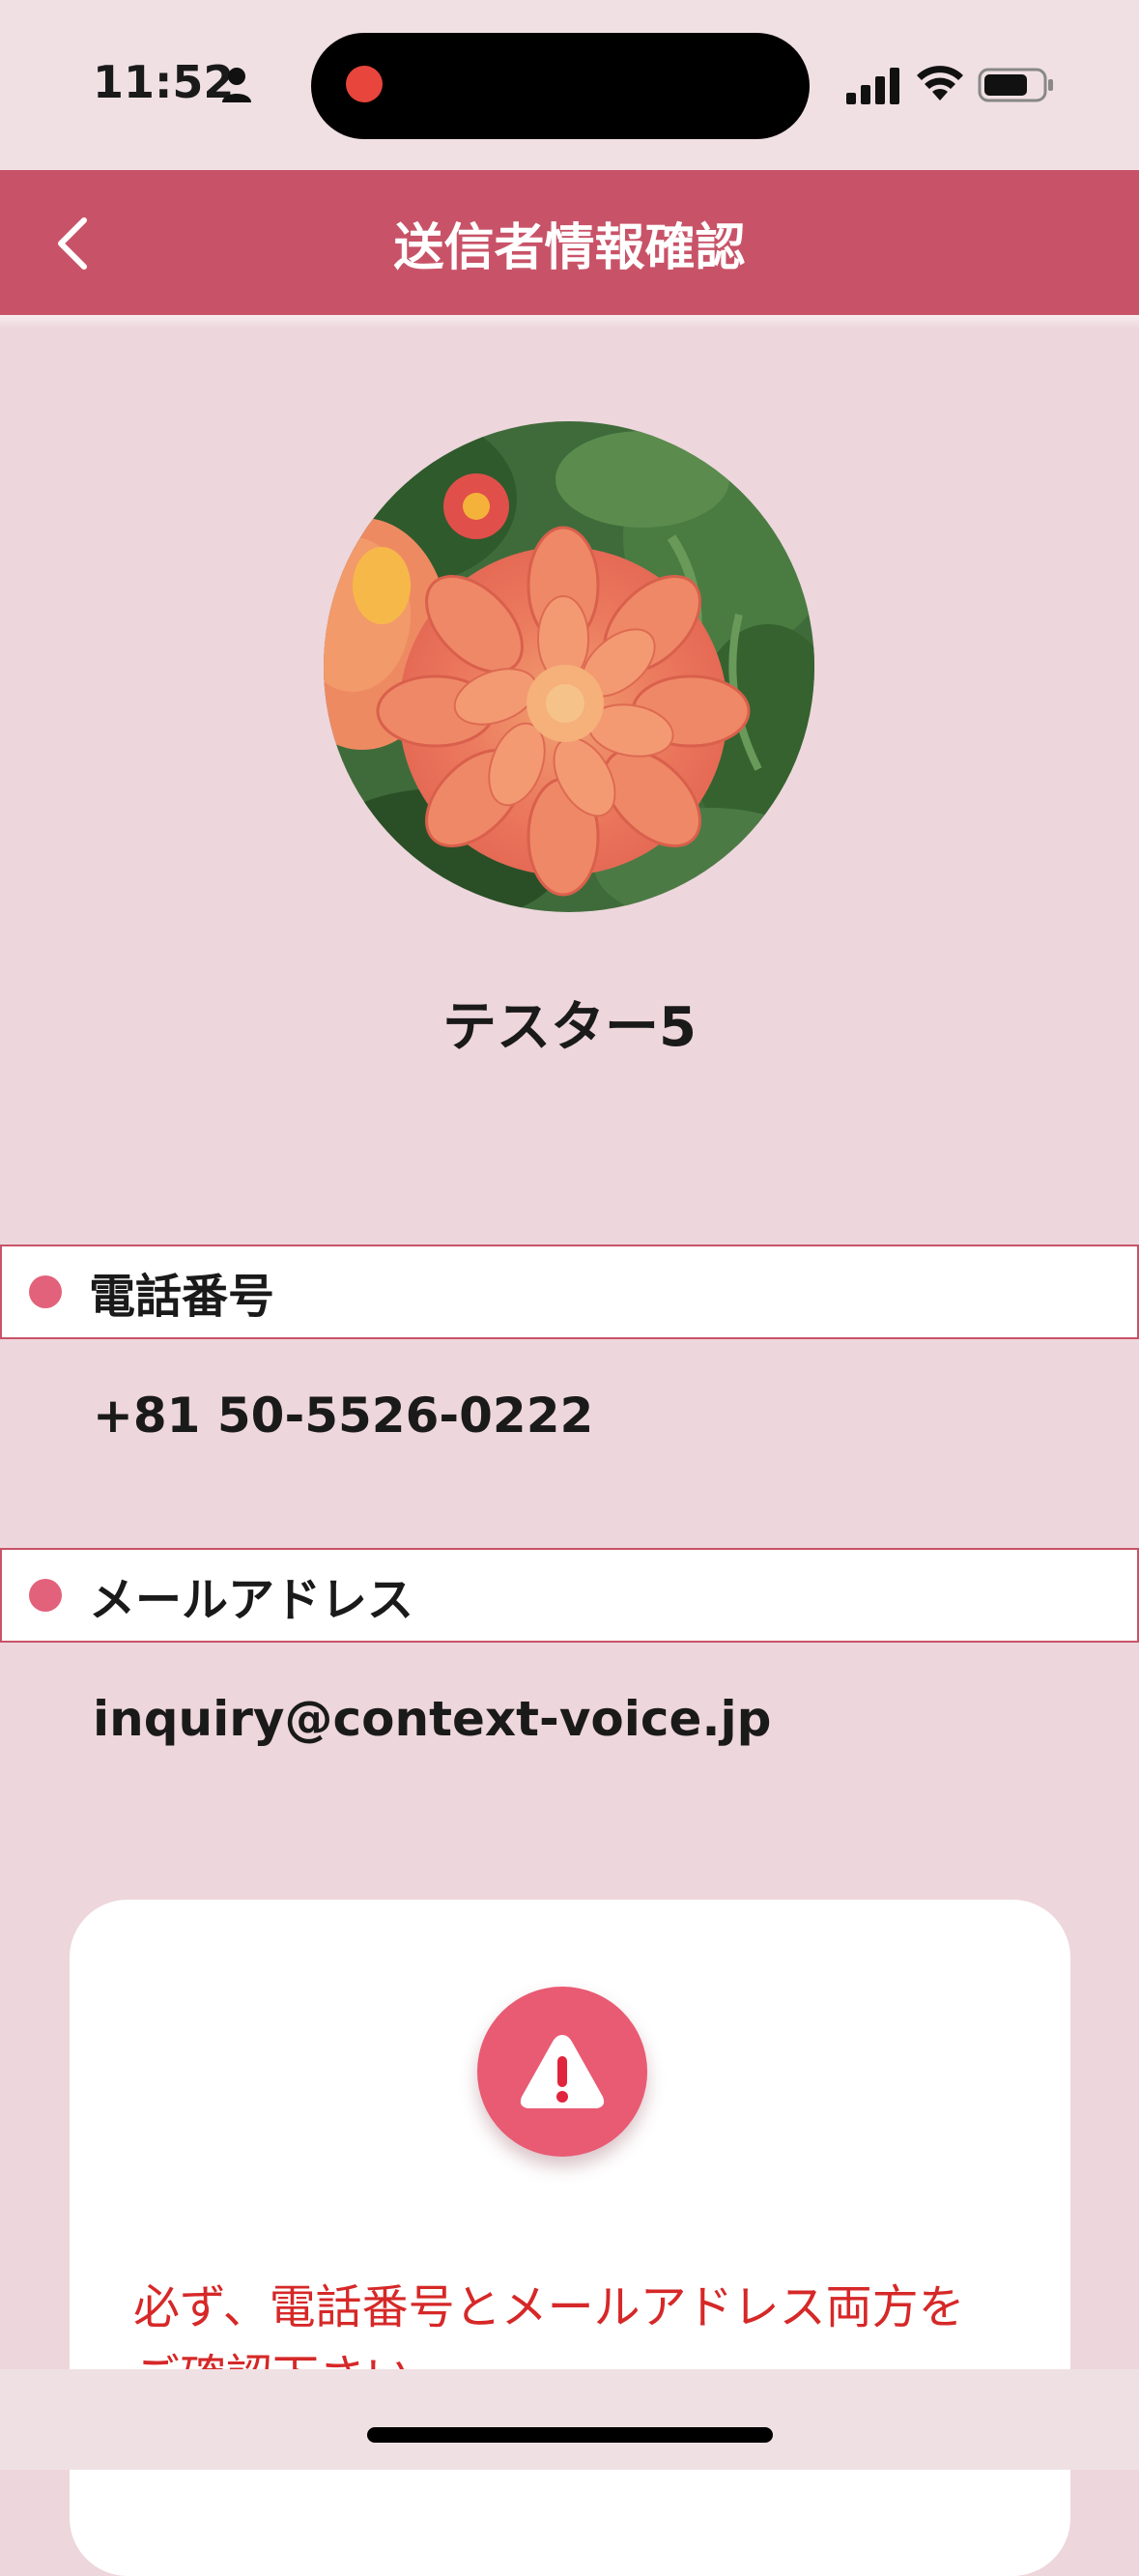 Image resolution: width=1139 pixels, height=2576 pixels. I want to click on chevron-left-icon, so click(72, 244).